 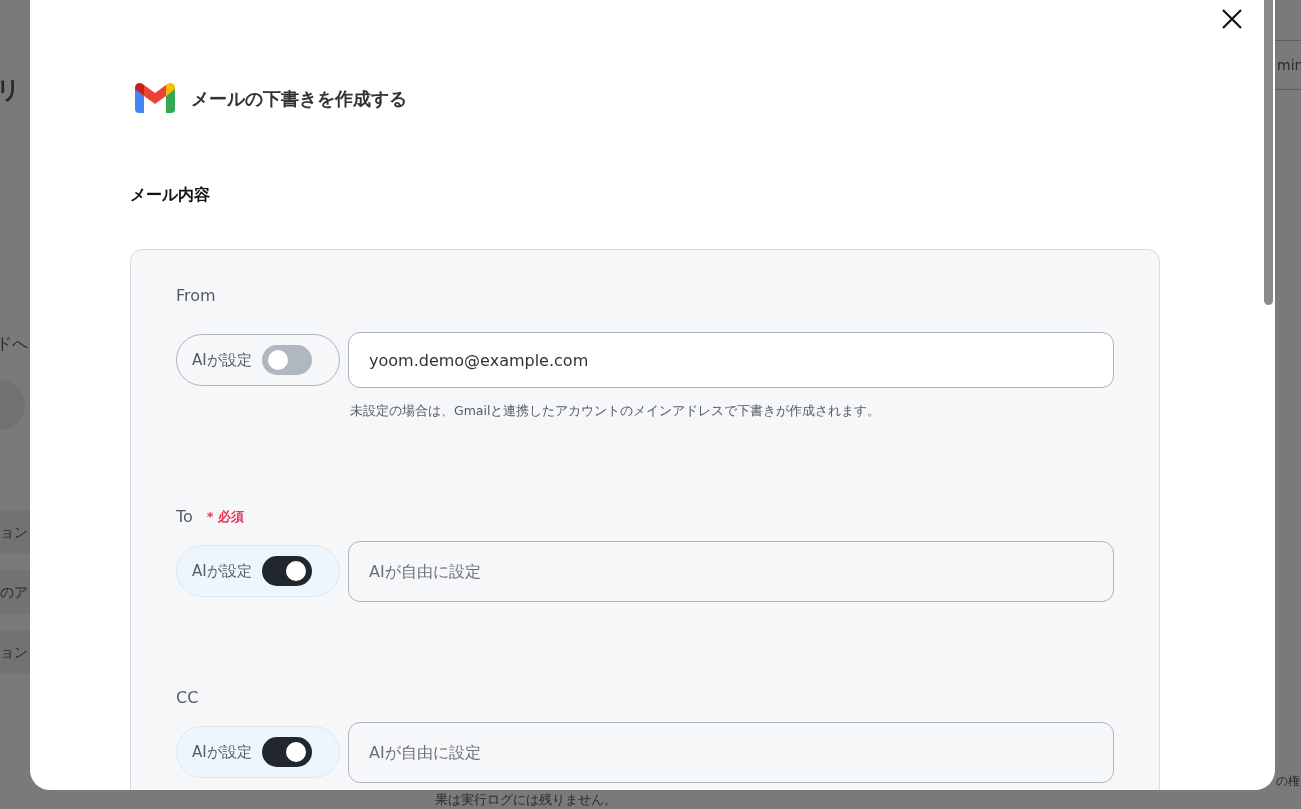 What do you see at coordinates (616, 411) in the screenshot?
I see `hint-text: 未設定の場合は、Gmailと連携したアカウントのメインアドレスで下書きが作成されます。` at bounding box center [616, 411].